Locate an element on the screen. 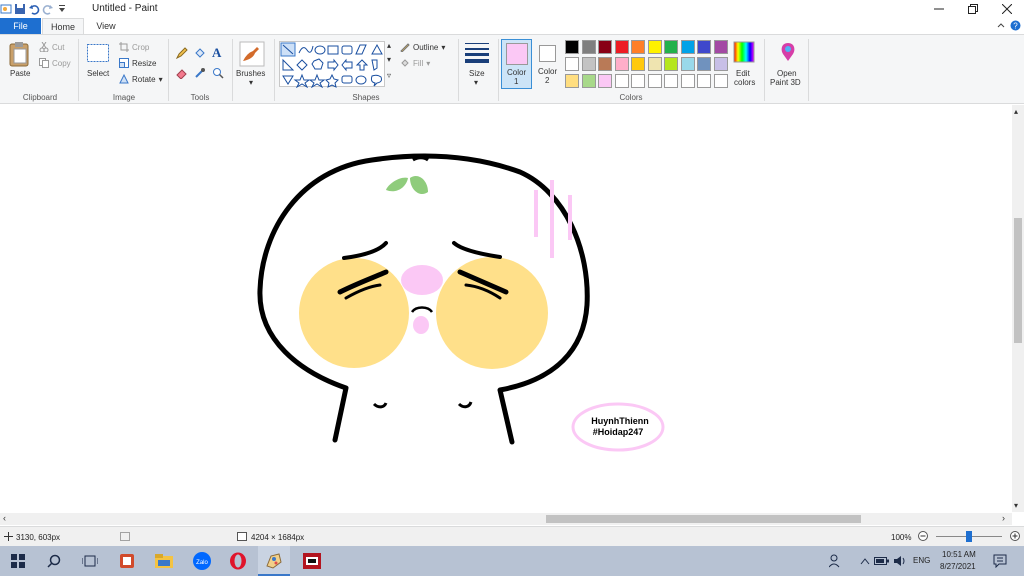 Image resolution: width=1024 pixels, height=576 pixels. file-explorer-icon is located at coordinates (164, 561).